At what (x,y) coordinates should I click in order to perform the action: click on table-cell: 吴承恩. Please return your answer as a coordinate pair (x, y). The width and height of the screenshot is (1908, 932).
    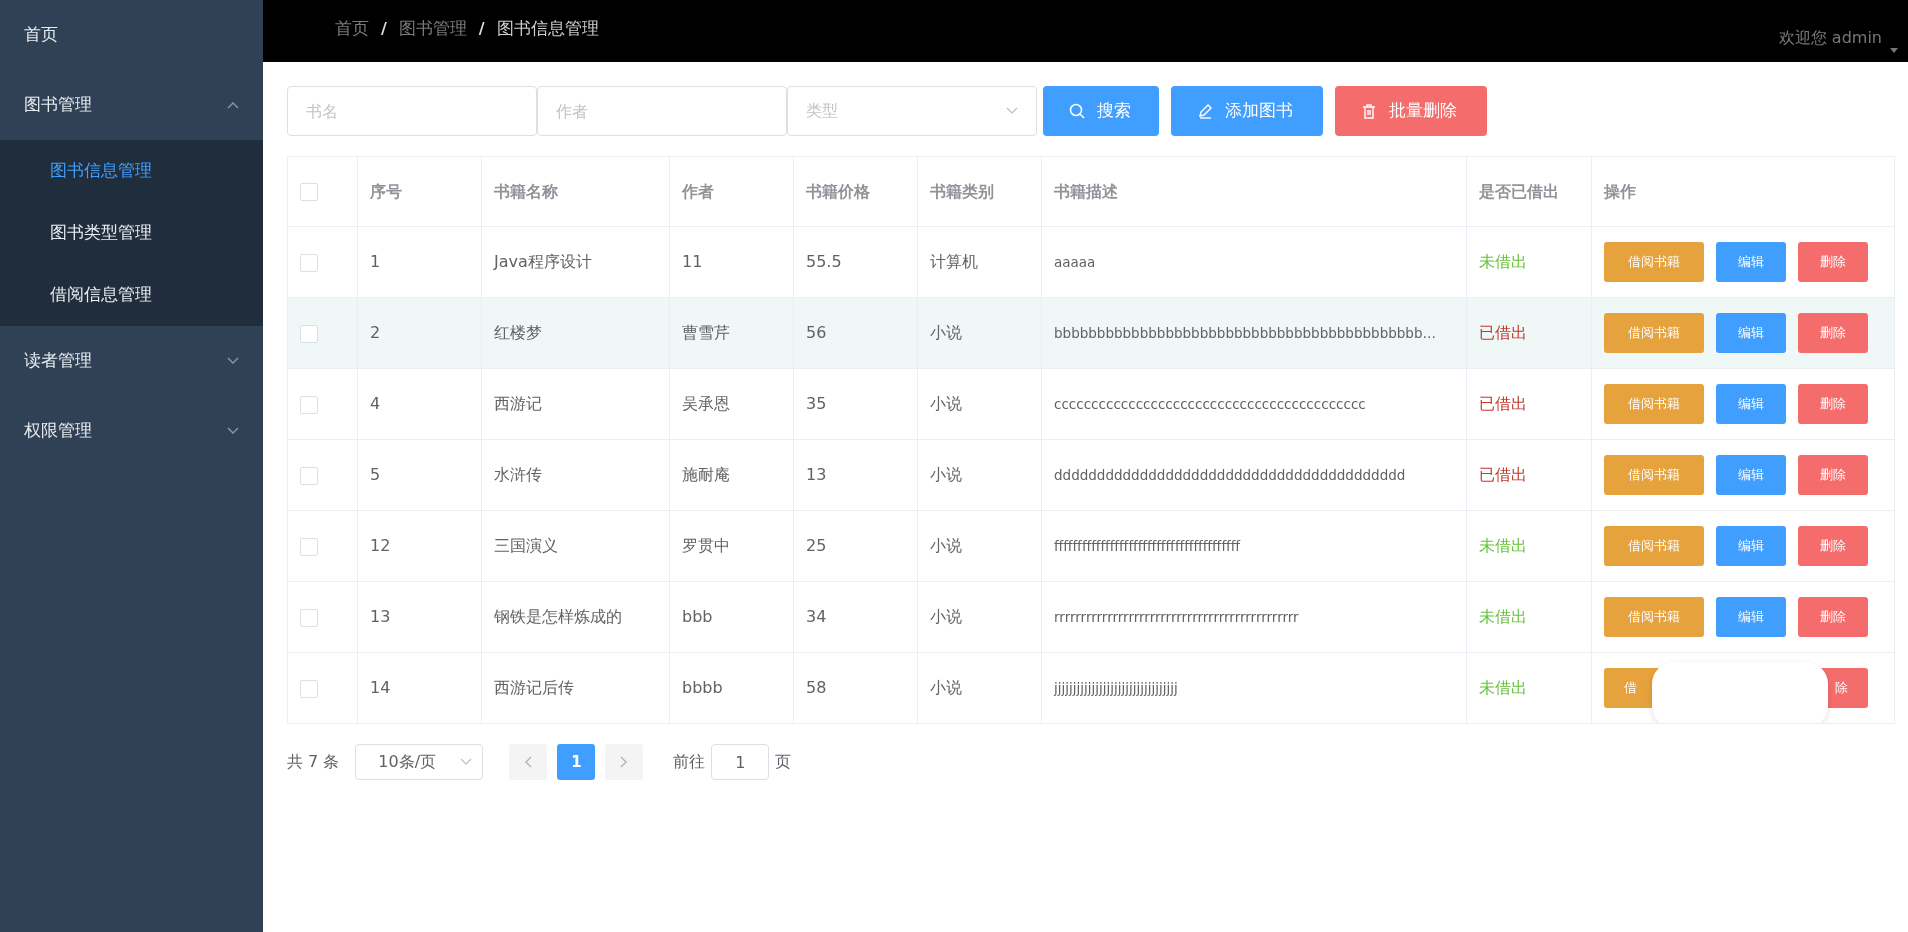
    Looking at the image, I should click on (706, 403).